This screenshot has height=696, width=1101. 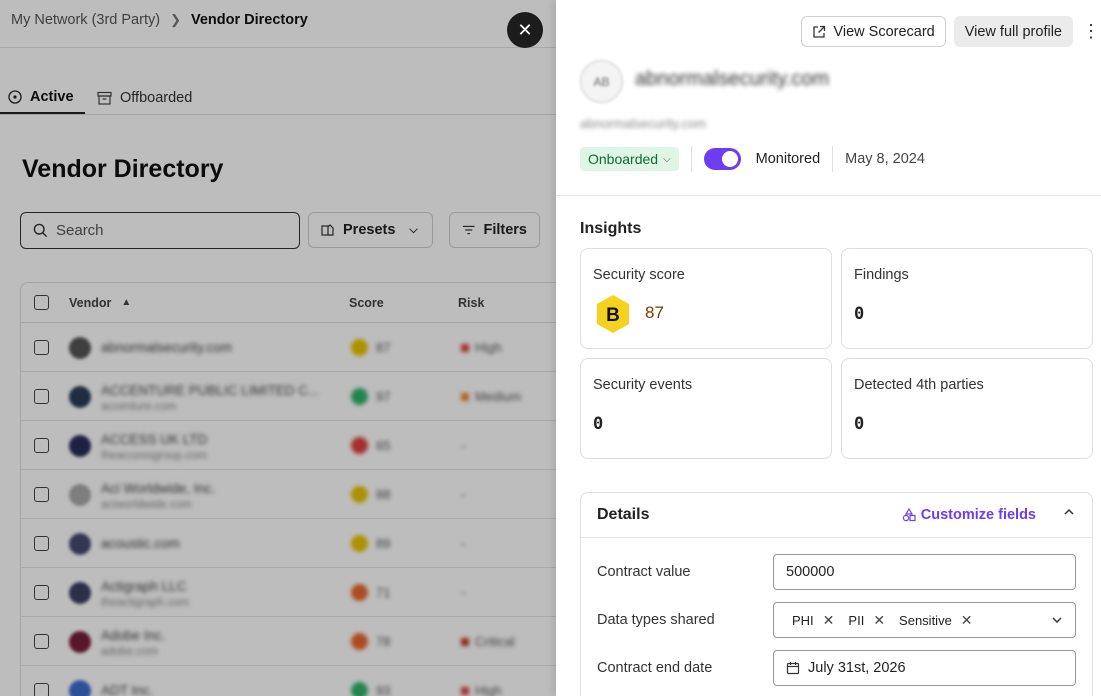 What do you see at coordinates (1091, 31) in the screenshot?
I see `more-options-icon: ⋮` at bounding box center [1091, 31].